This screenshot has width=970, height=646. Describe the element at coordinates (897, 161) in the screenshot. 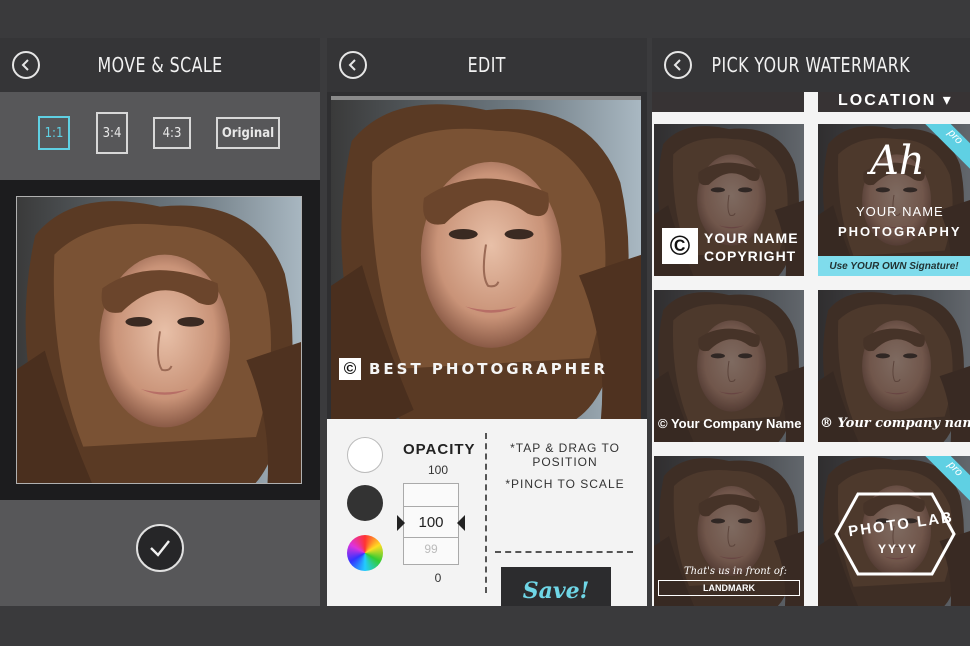

I see `signature-glyph: Ah` at that location.